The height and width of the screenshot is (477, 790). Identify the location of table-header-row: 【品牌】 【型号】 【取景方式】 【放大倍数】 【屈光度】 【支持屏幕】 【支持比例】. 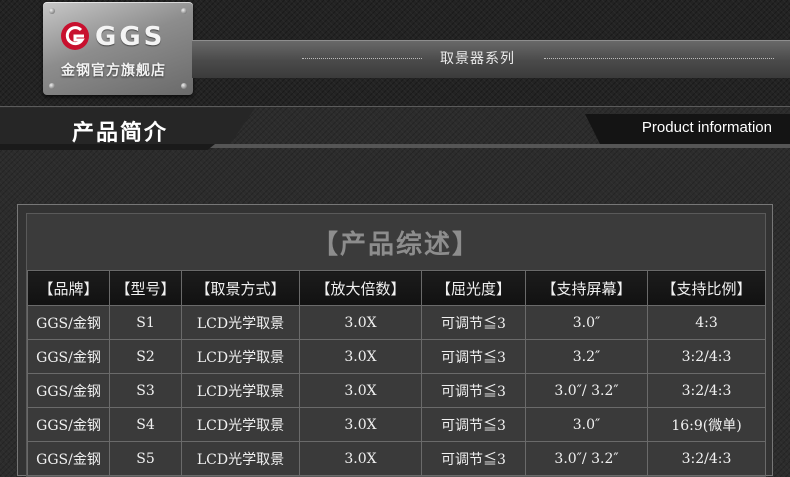
(396, 288).